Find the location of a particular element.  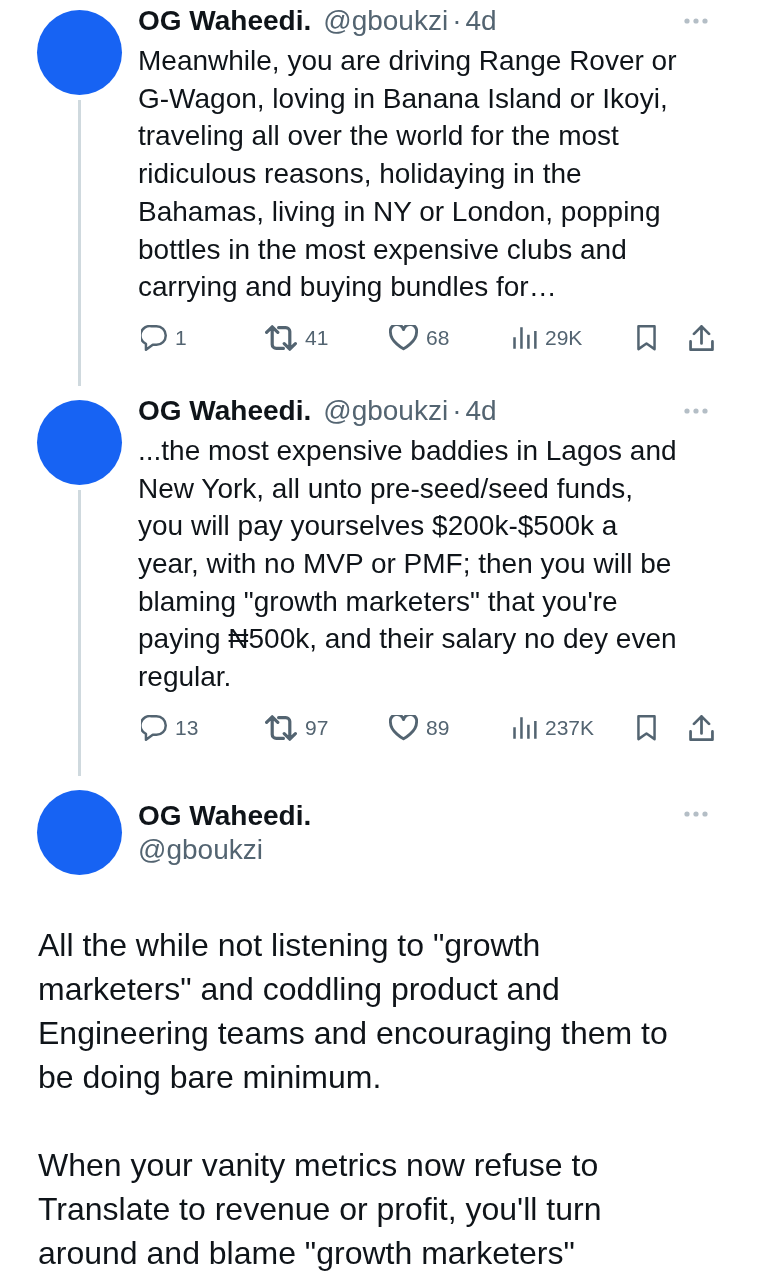

like-button: 89 is located at coordinates (451, 727).